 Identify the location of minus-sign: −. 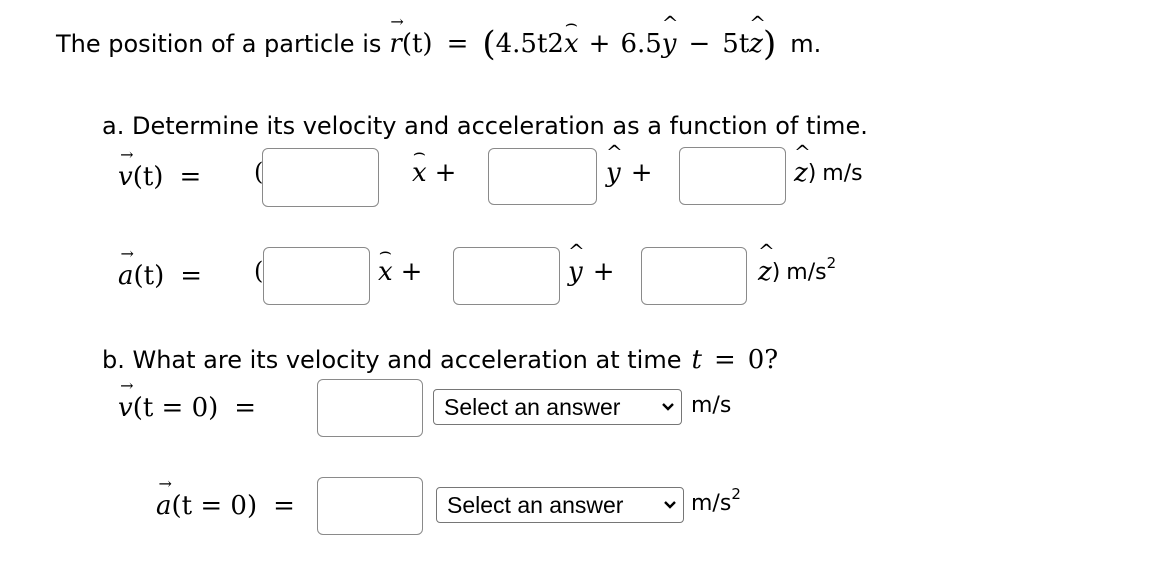
(699, 44).